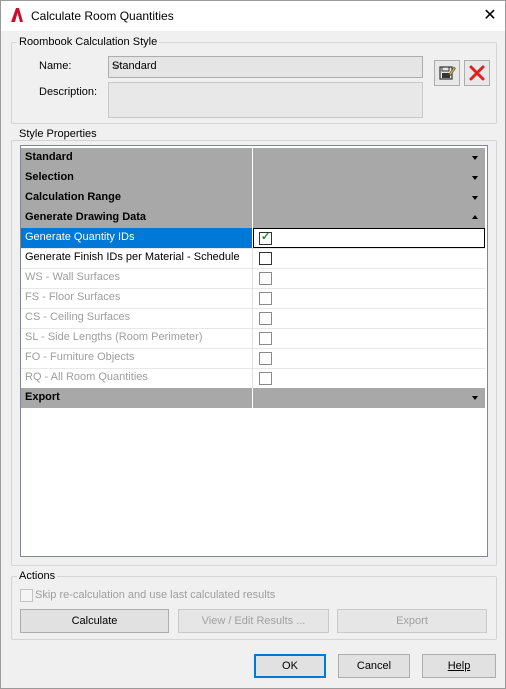  Describe the element at coordinates (86, 377) in the screenshot. I see `property-name: RQ - All Room Quantities` at that location.